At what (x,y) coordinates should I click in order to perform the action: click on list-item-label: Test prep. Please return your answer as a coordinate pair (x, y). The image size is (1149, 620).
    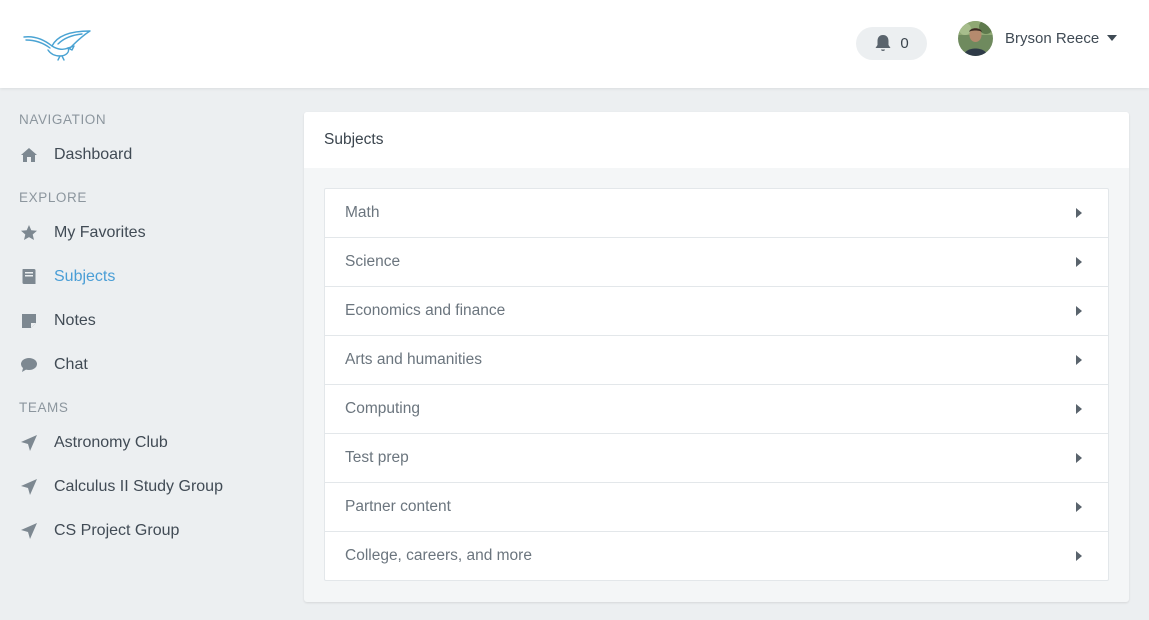
    Looking at the image, I should click on (377, 457).